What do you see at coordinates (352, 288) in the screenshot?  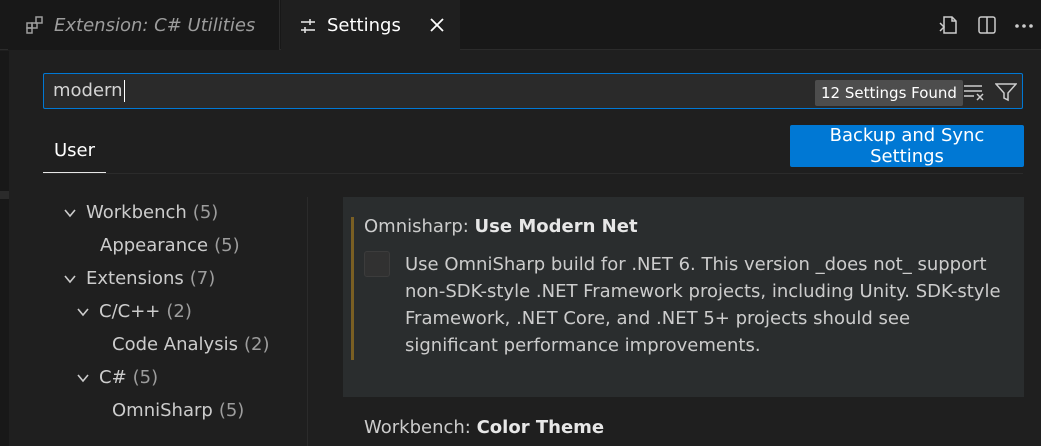 I see `modified-indicator` at bounding box center [352, 288].